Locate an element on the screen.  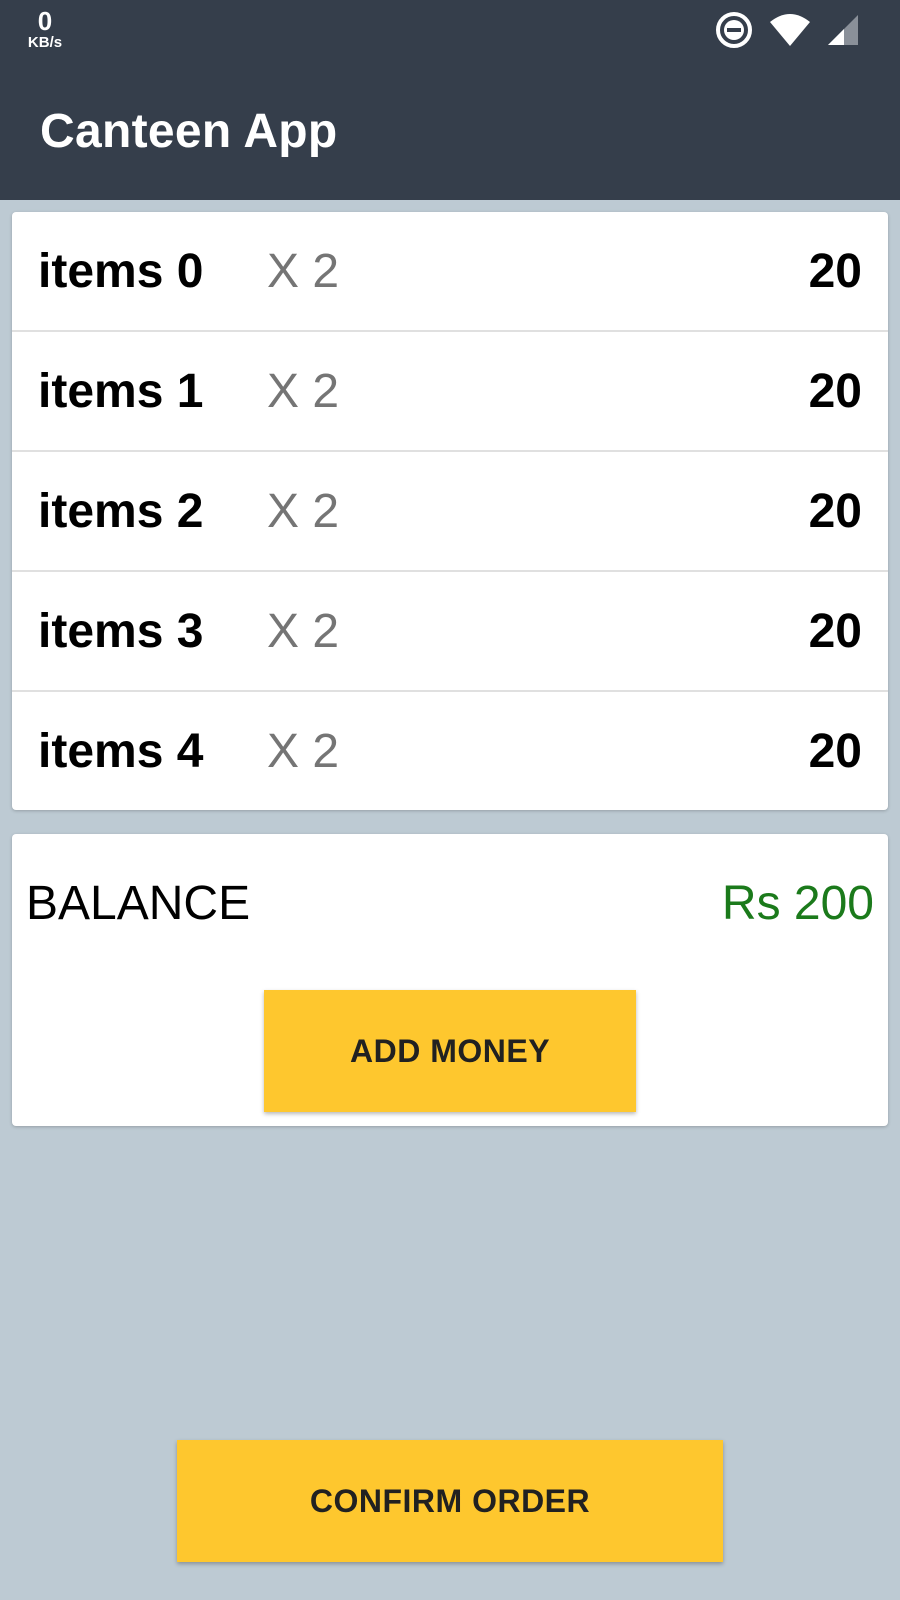
balance-value: Rs 200 is located at coordinates (797, 903).